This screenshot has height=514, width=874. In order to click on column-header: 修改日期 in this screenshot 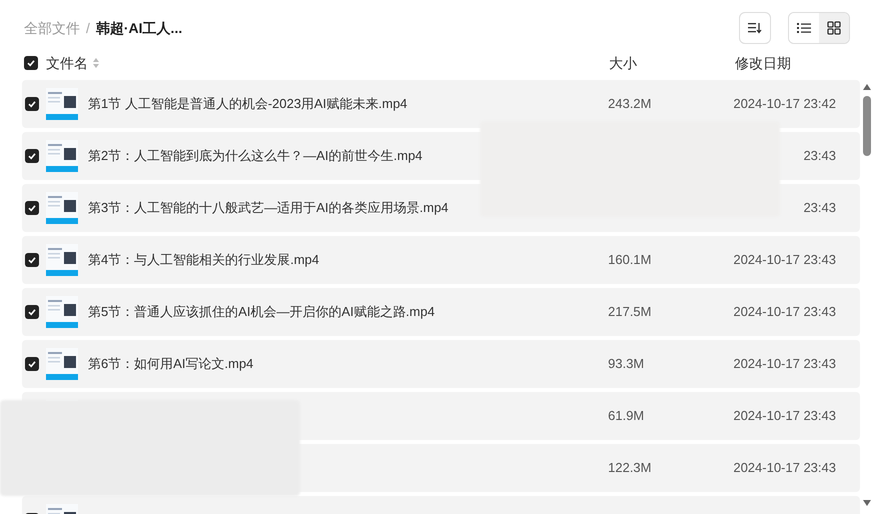, I will do `click(763, 63)`.